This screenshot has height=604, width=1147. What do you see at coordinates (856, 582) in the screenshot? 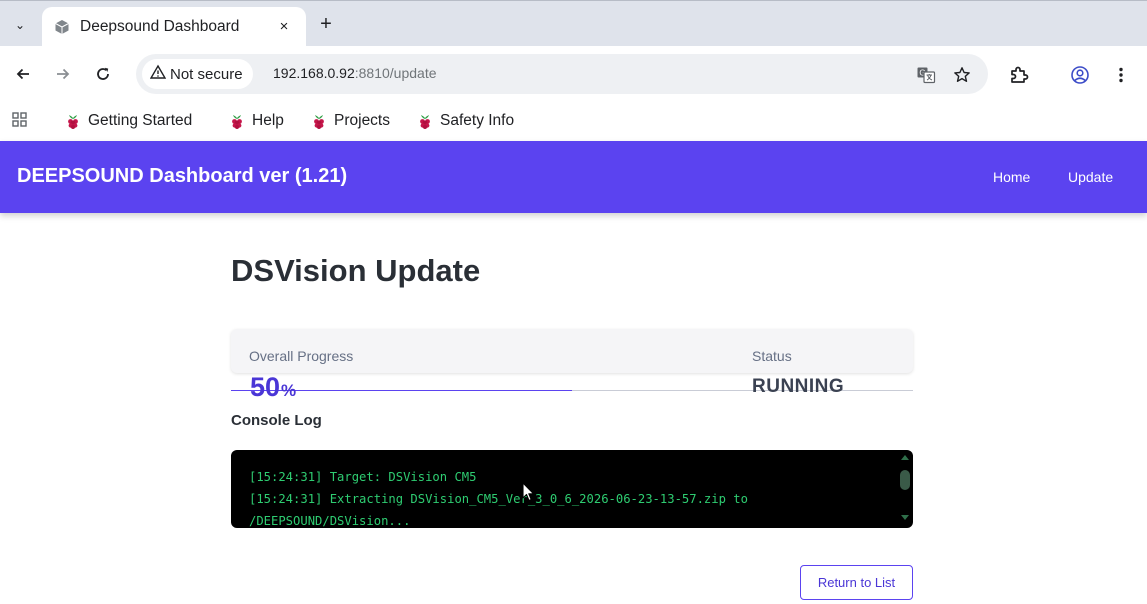
I see `return-to-list-button: Return to List` at bounding box center [856, 582].